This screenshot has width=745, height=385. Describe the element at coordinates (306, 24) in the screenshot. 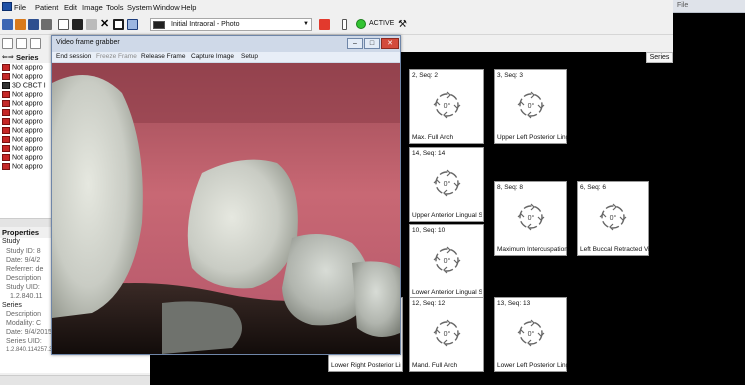

I see `chevron-down-icon: ▼` at that location.